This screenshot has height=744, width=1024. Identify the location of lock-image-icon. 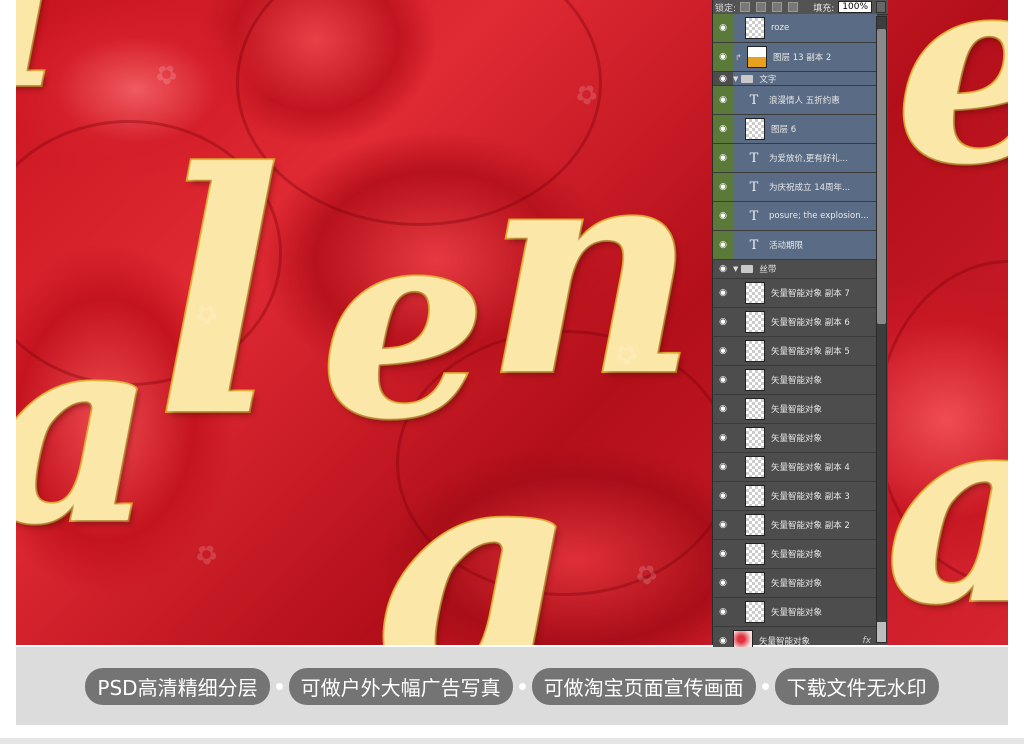
(761, 7).